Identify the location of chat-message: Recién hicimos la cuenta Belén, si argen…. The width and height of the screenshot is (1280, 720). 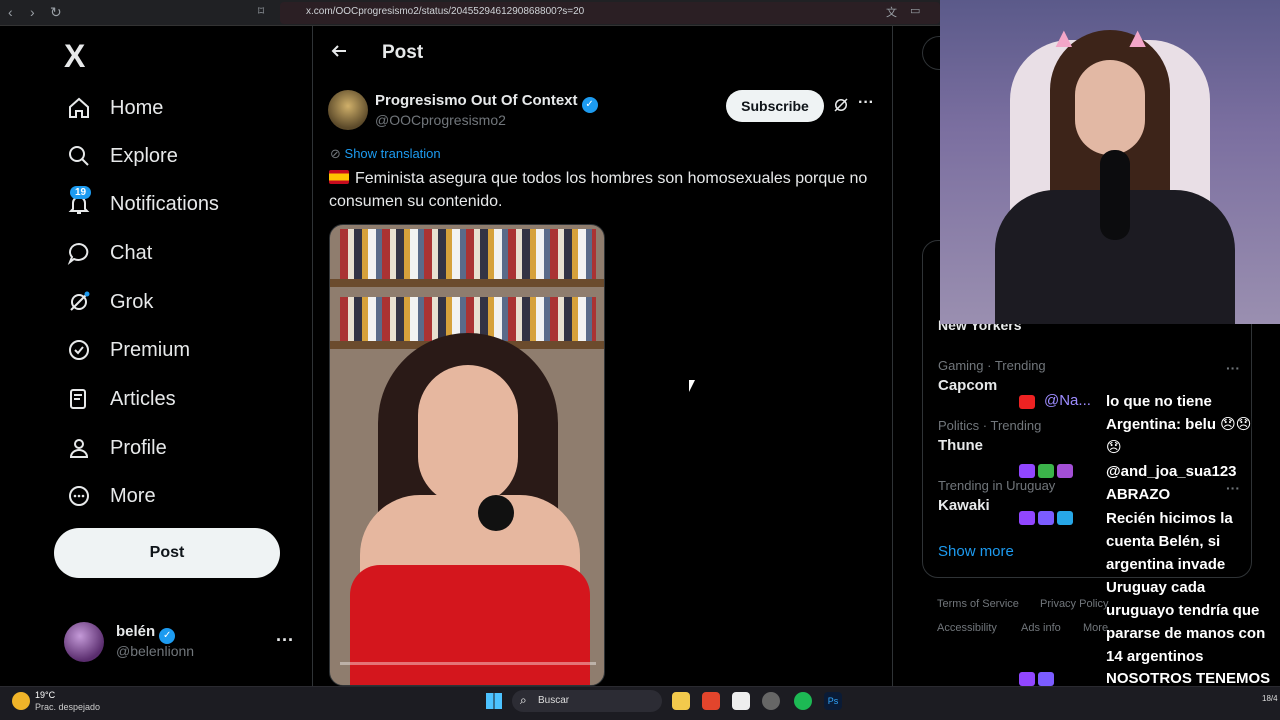
(1186, 587).